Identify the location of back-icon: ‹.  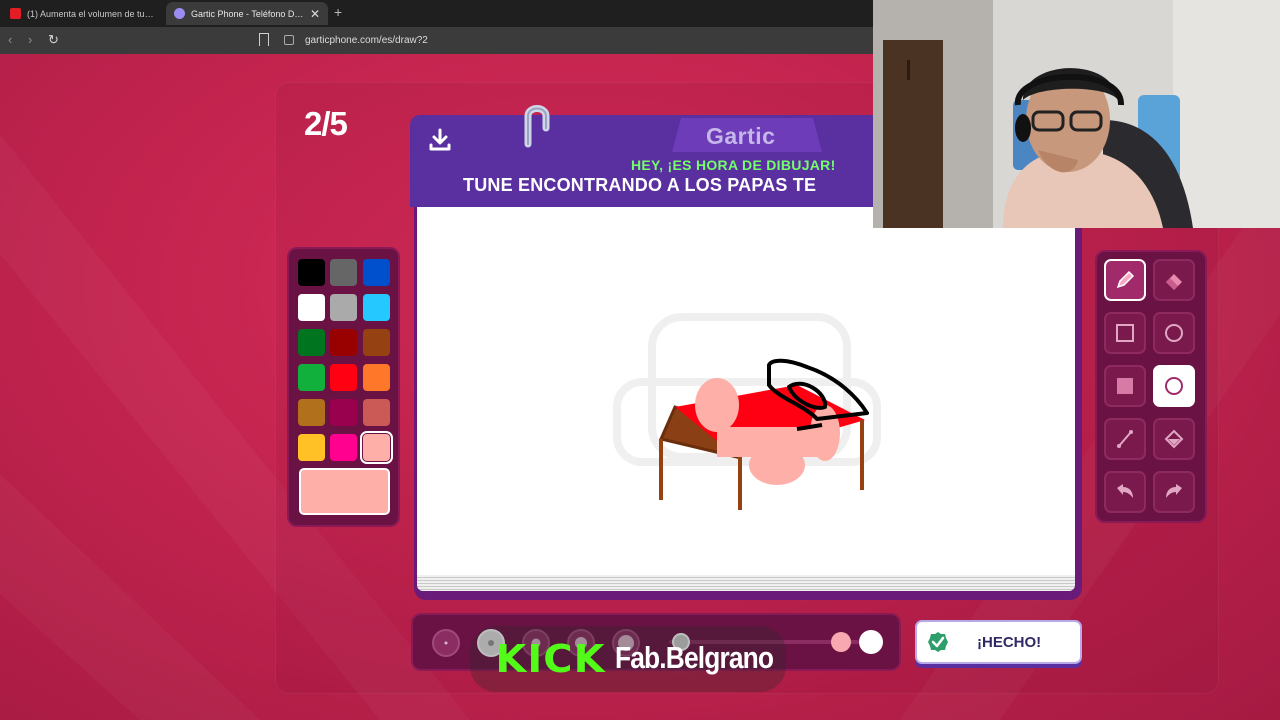
(10, 39).